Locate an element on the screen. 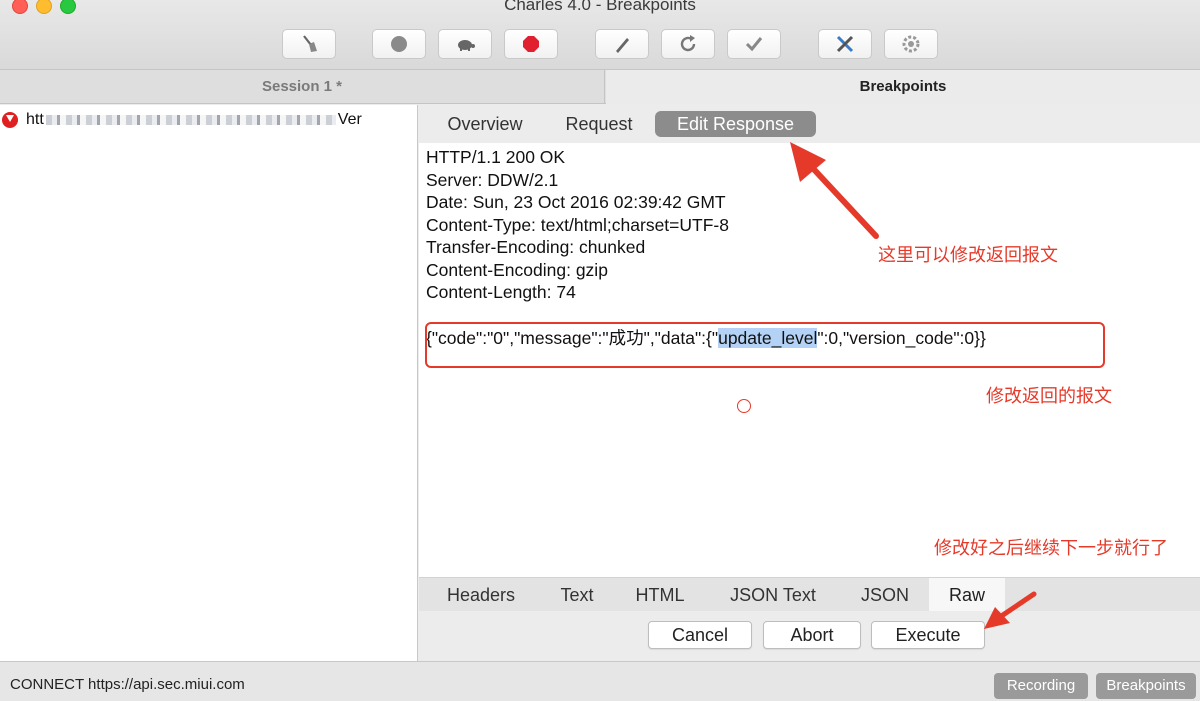 The image size is (1200, 701). pen-icon is located at coordinates (622, 45).